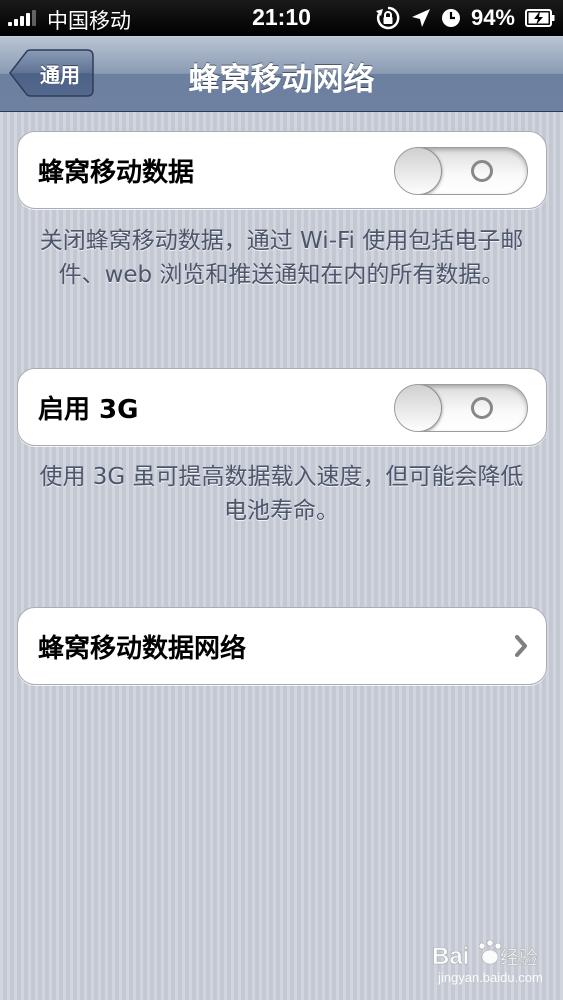  Describe the element at coordinates (519, 958) in the screenshot. I see `svg-text: 经验` at that location.